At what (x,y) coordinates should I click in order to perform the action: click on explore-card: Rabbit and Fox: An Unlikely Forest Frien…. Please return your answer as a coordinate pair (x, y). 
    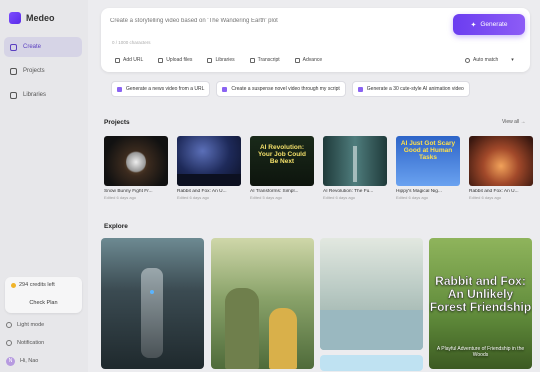
    Looking at the image, I should click on (480, 303).